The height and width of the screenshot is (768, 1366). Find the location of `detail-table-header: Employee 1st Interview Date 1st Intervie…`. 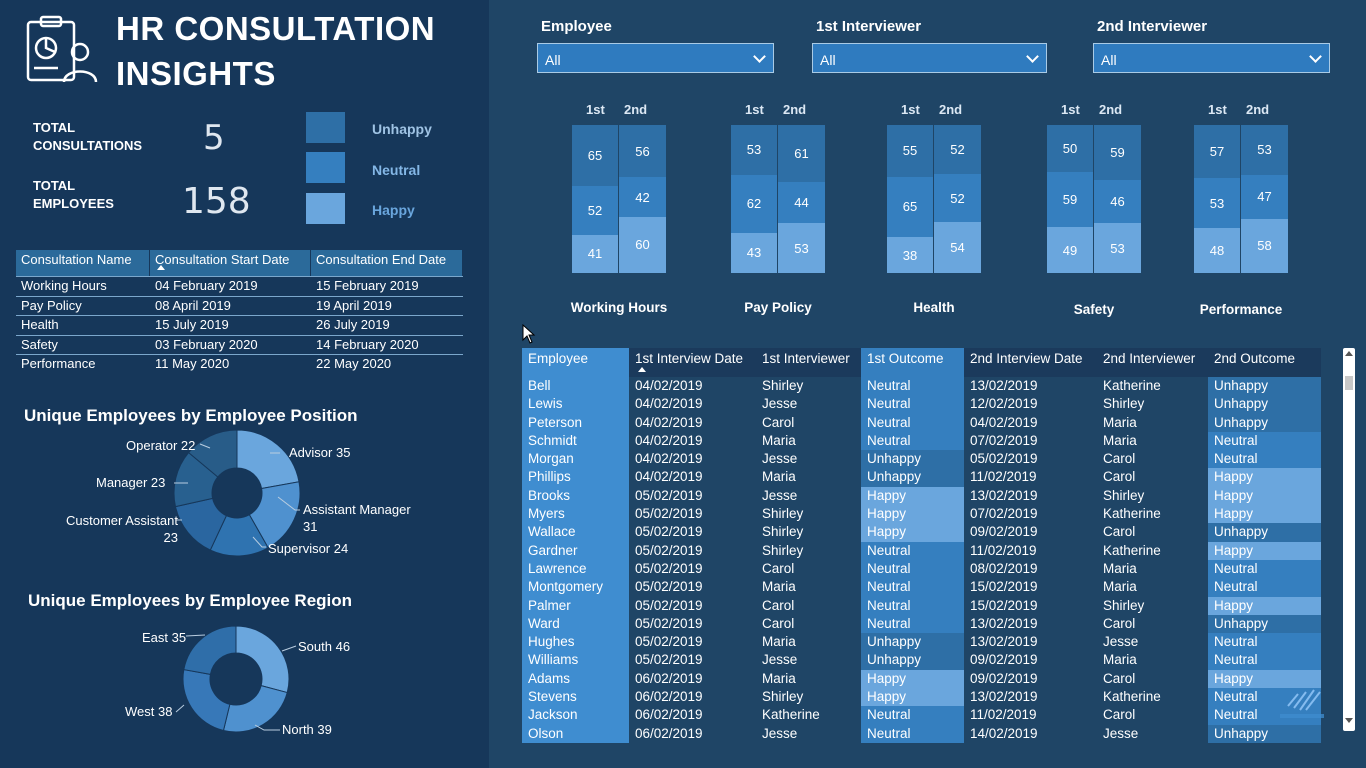

detail-table-header: Employee 1st Interview Date 1st Intervie… is located at coordinates (921, 362).